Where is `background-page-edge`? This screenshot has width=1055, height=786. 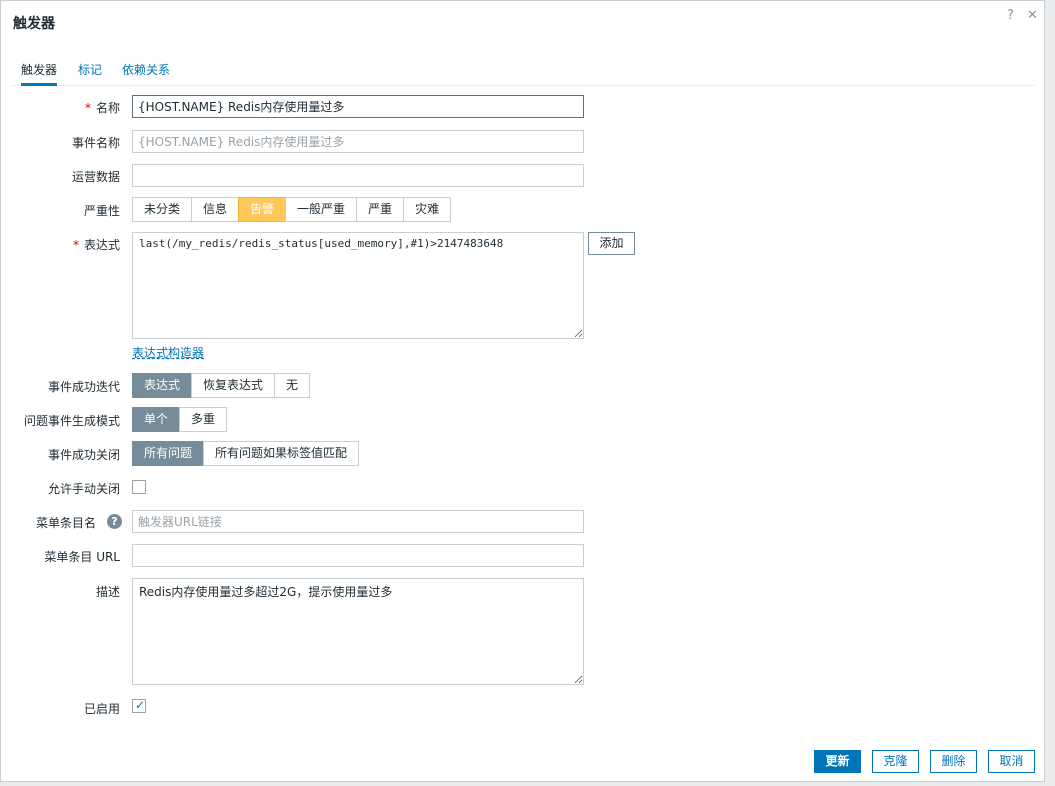 background-page-edge is located at coordinates (1050, 393).